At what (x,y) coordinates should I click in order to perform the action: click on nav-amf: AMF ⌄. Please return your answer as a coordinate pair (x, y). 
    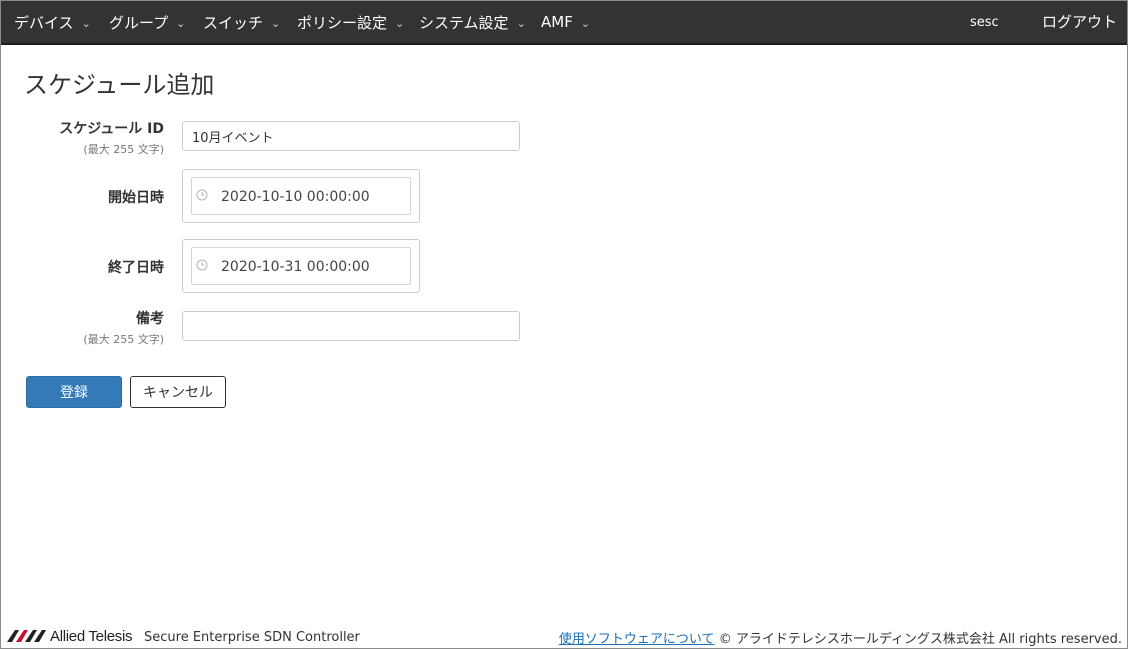
    Looking at the image, I should click on (565, 22).